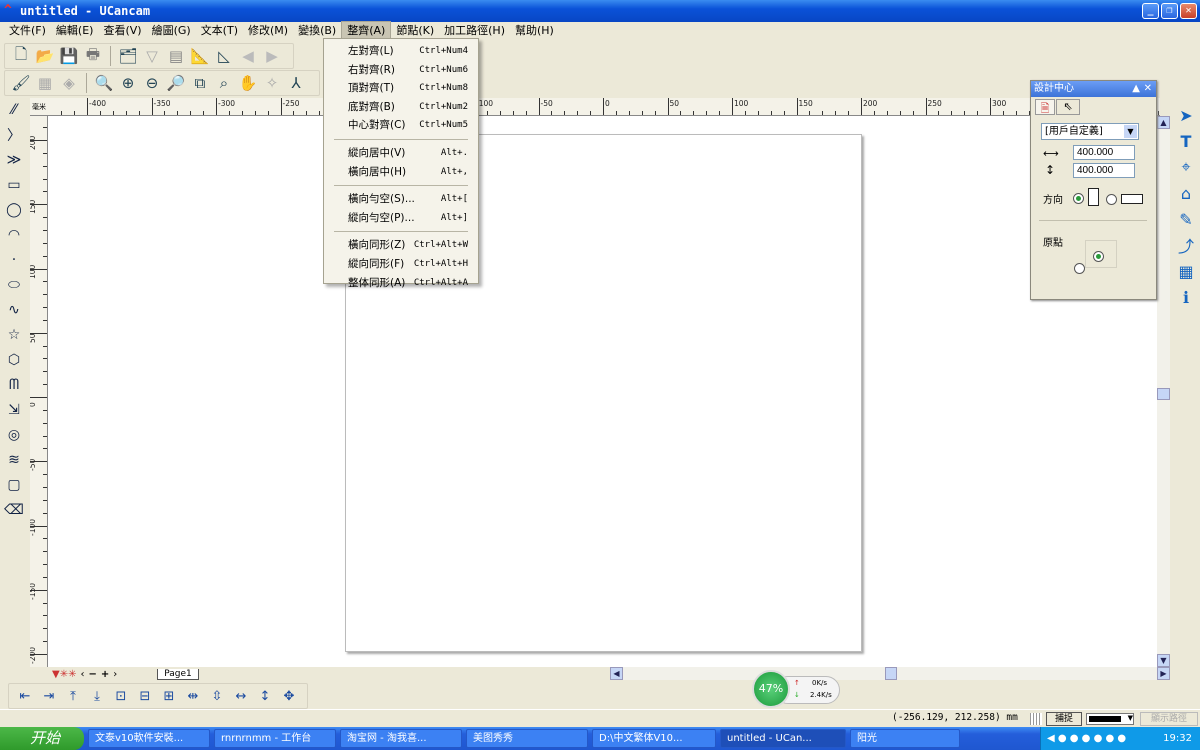  I want to click on align-center-icon: ⊡, so click(121, 696).